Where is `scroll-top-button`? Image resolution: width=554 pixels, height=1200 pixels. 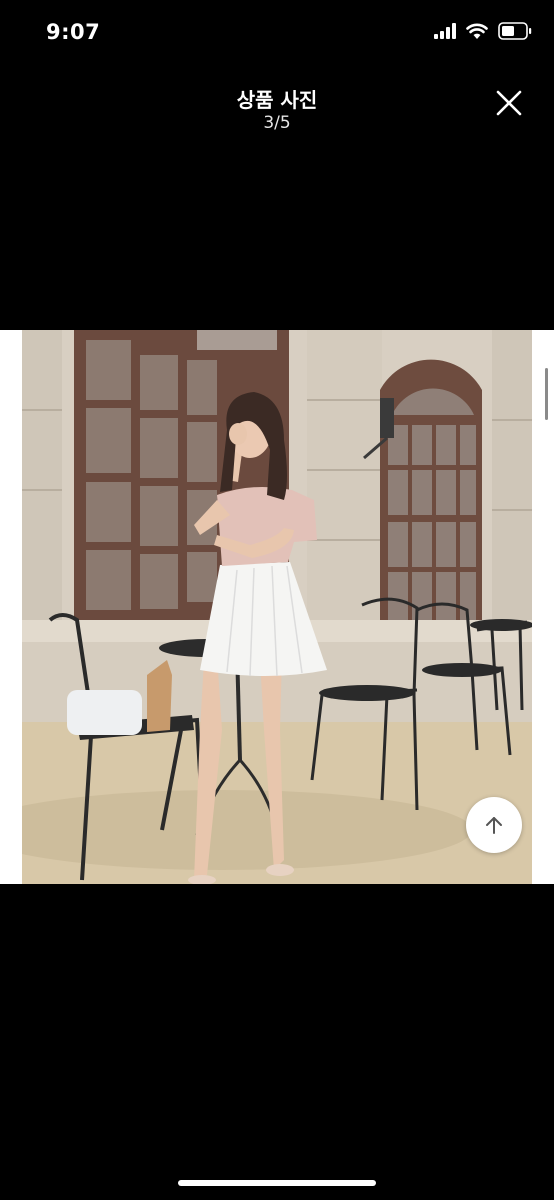 scroll-top-button is located at coordinates (494, 825).